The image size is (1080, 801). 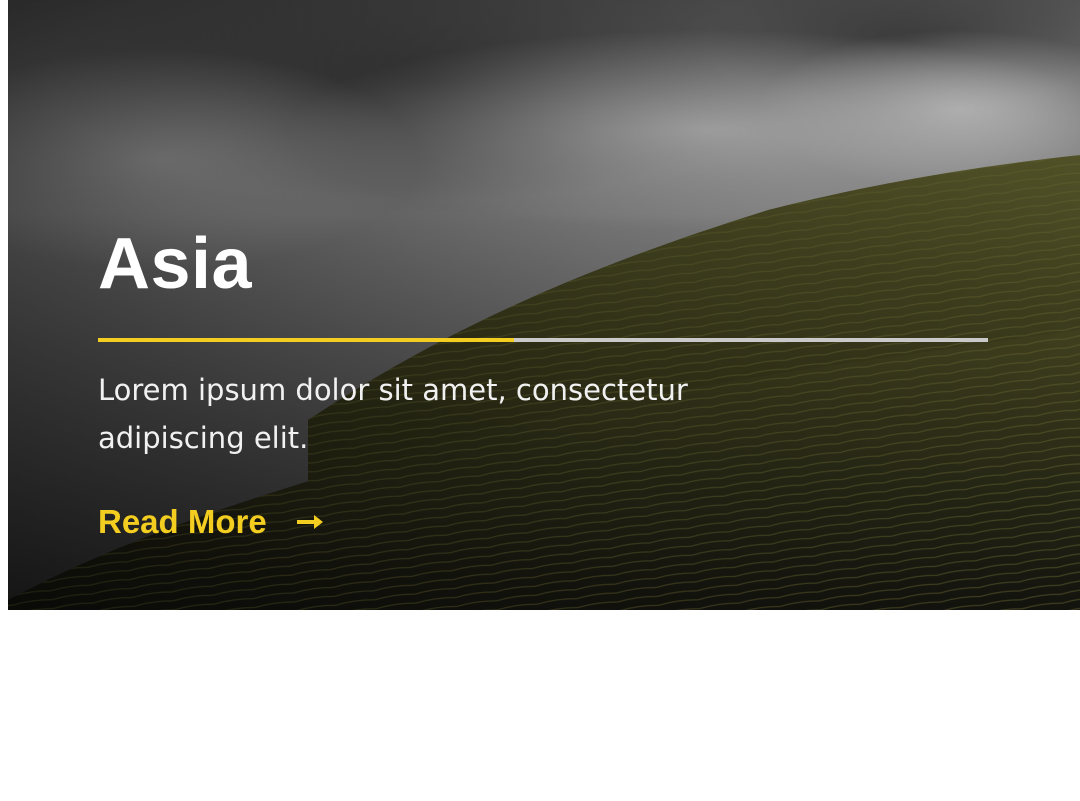 What do you see at coordinates (309, 522) in the screenshot?
I see `arrow-right-icon` at bounding box center [309, 522].